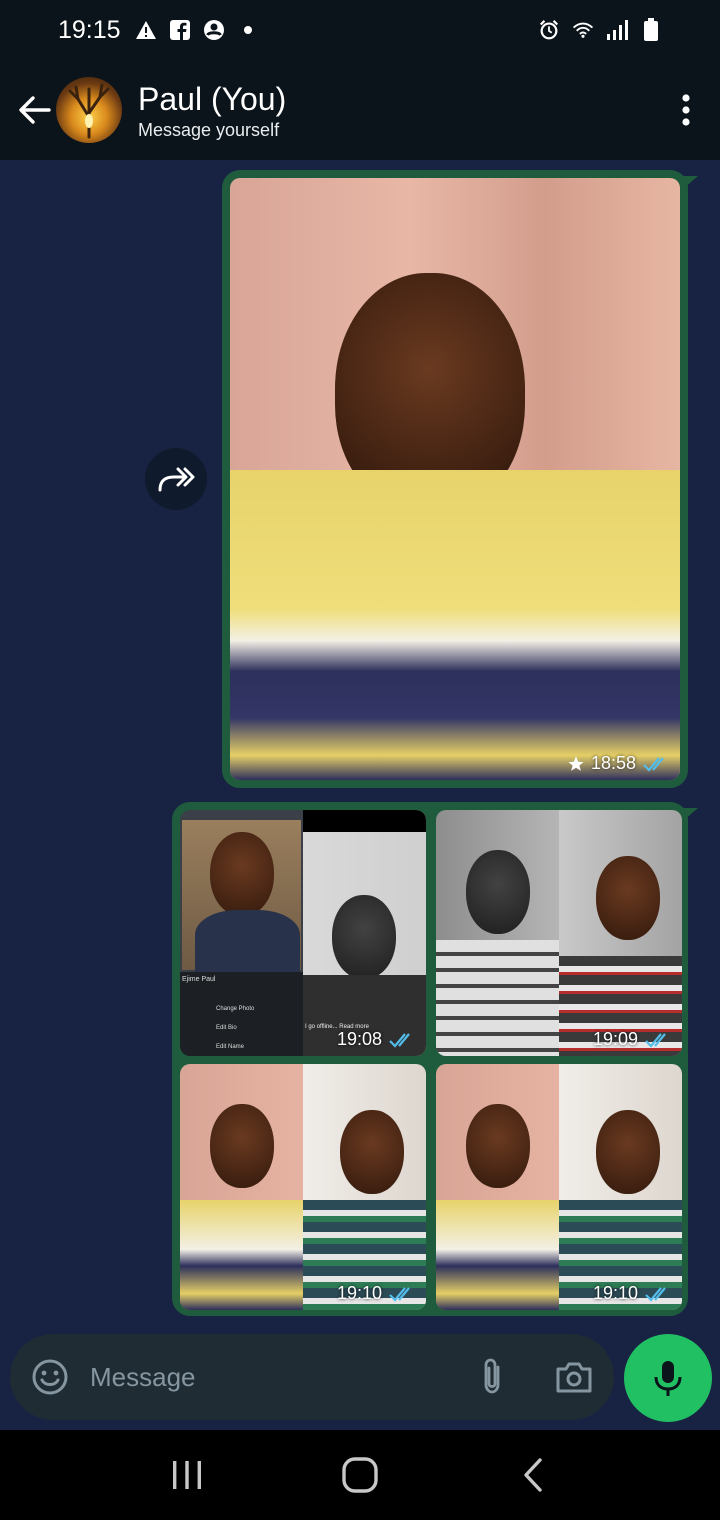  Describe the element at coordinates (600, 29) in the screenshot. I see `status-right` at that location.